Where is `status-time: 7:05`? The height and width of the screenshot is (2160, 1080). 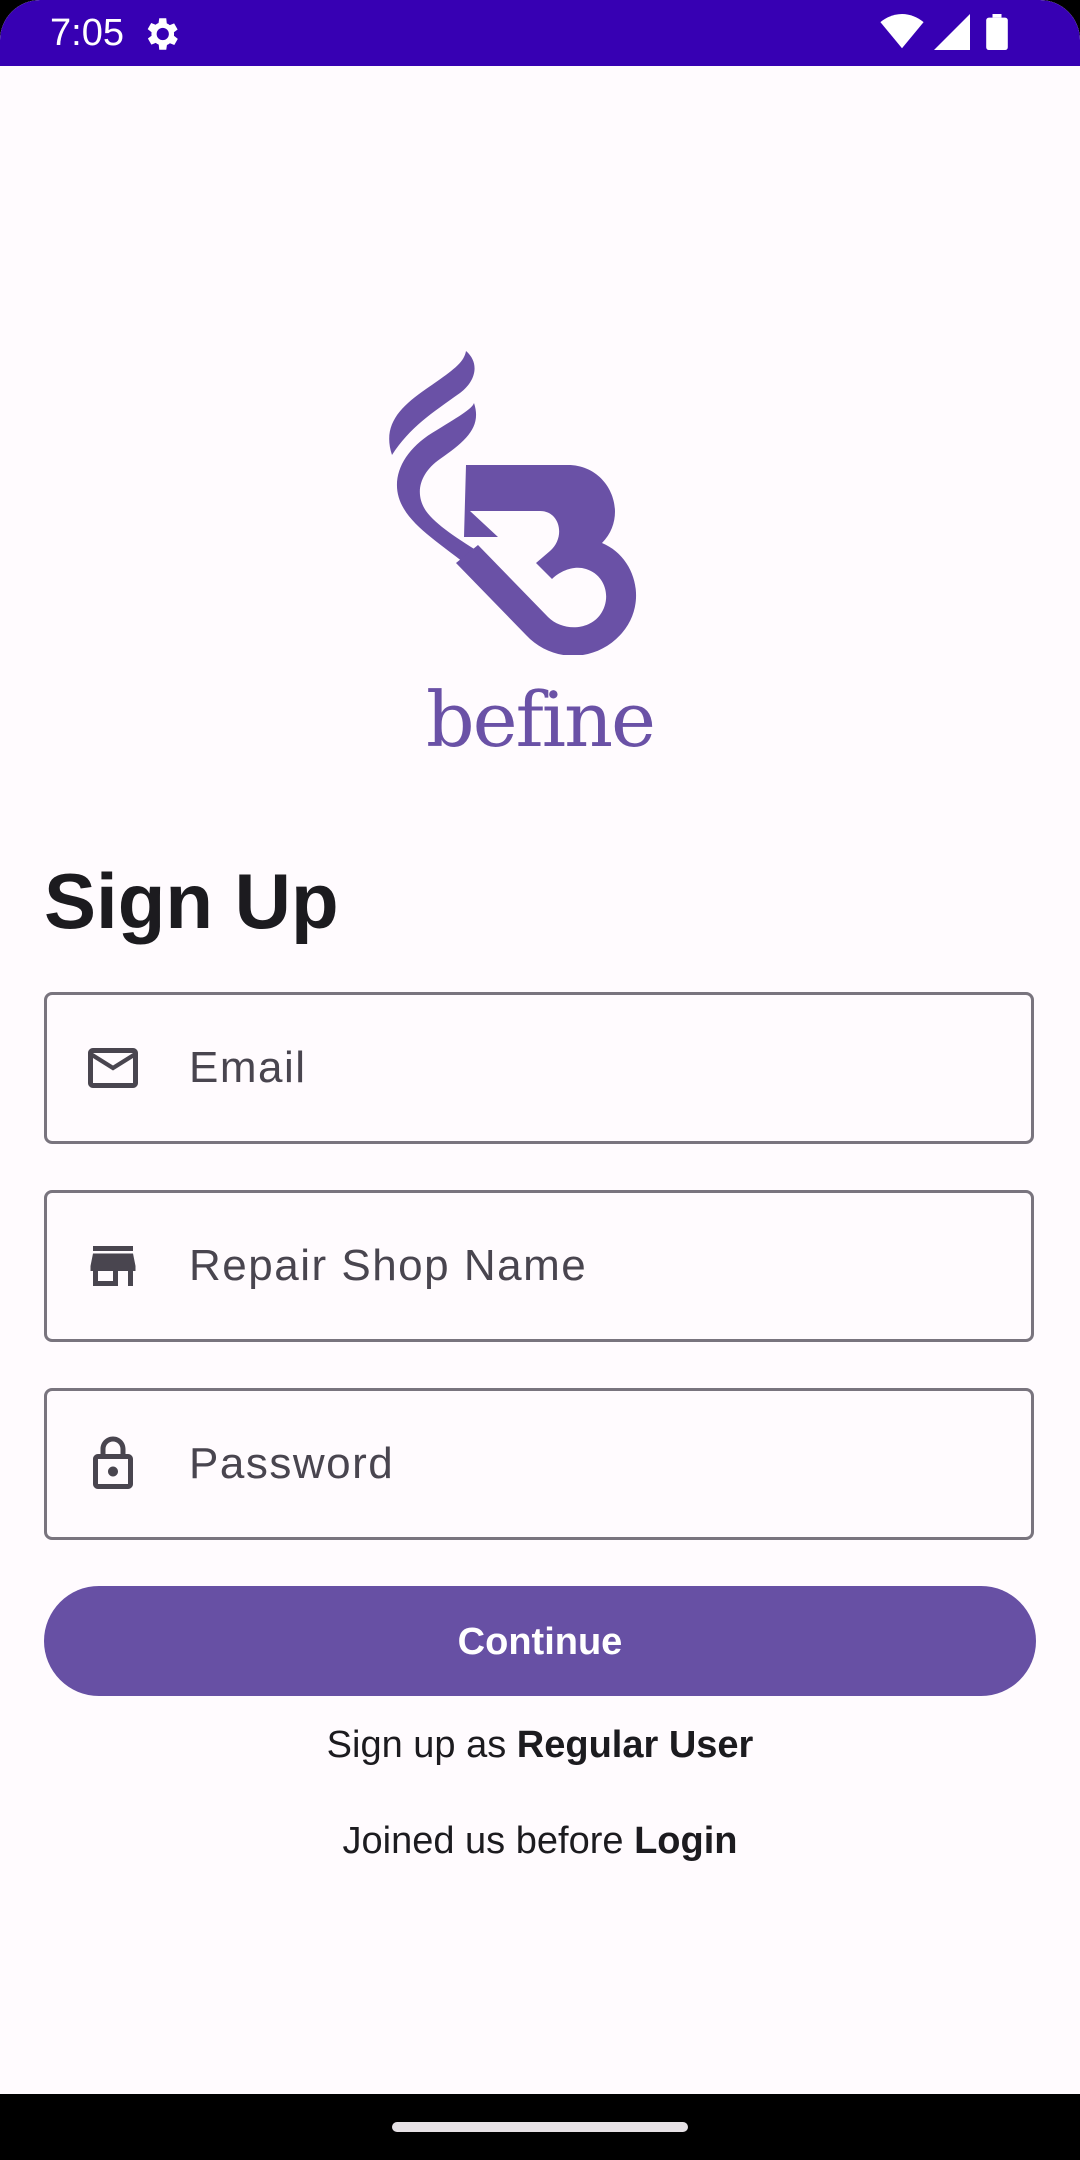
status-time: 7:05 is located at coordinates (87, 33).